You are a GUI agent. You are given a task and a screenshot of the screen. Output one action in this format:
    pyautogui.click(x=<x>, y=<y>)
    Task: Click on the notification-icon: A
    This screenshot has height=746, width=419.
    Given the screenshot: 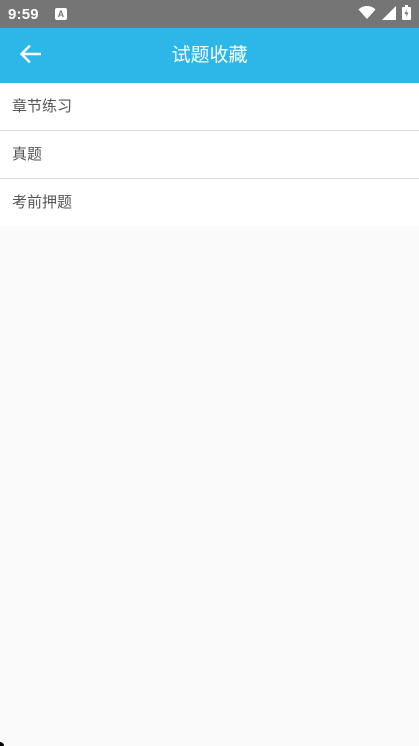 What is the action you would take?
    pyautogui.click(x=60, y=14)
    